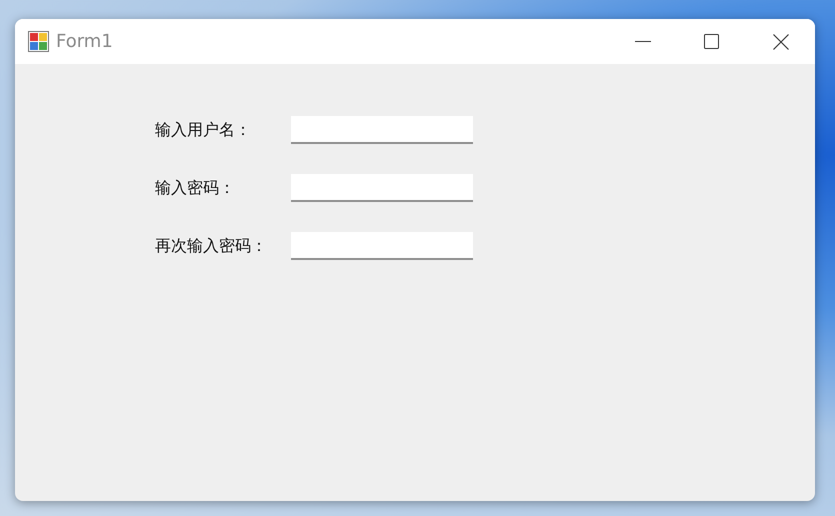 The height and width of the screenshot is (516, 835). What do you see at coordinates (642, 41) in the screenshot?
I see `minimize-icon` at bounding box center [642, 41].